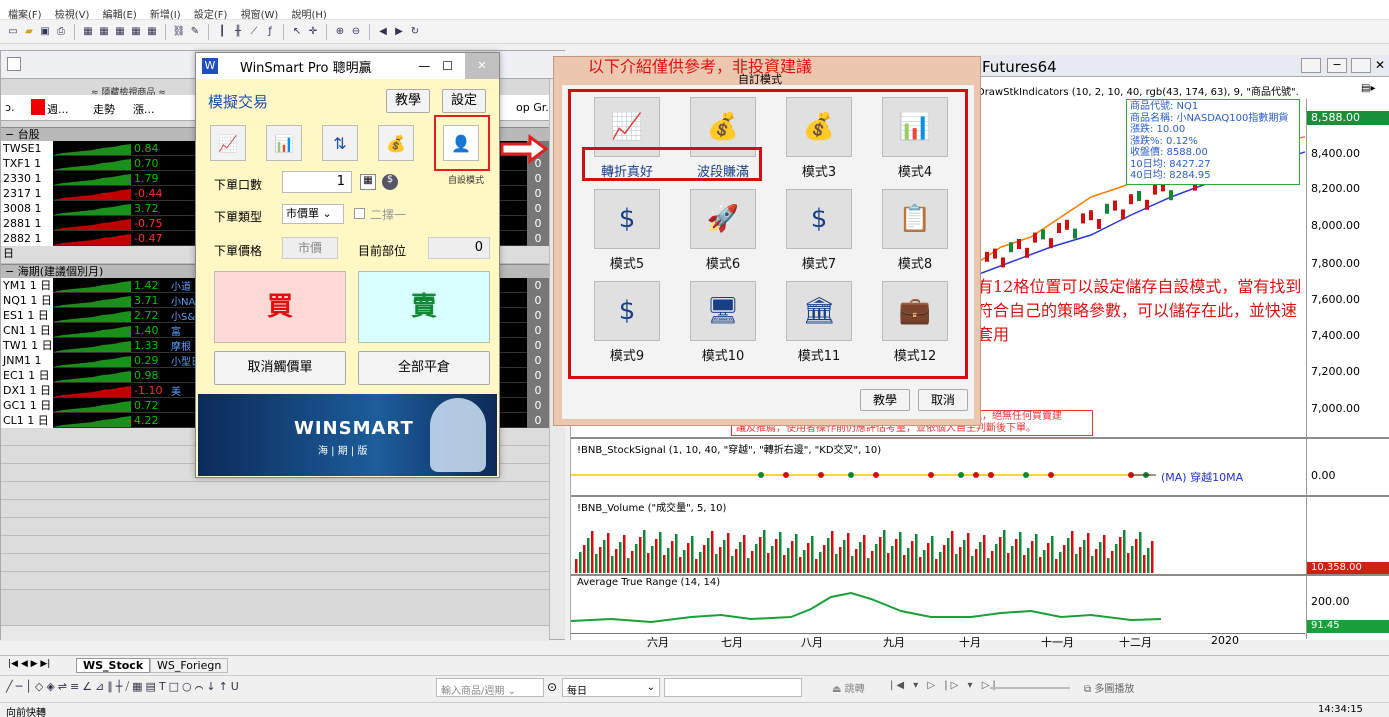  Describe the element at coordinates (306, 68) in the screenshot. I see `winsmart-title: WinSmart Pro 聰明贏` at that location.